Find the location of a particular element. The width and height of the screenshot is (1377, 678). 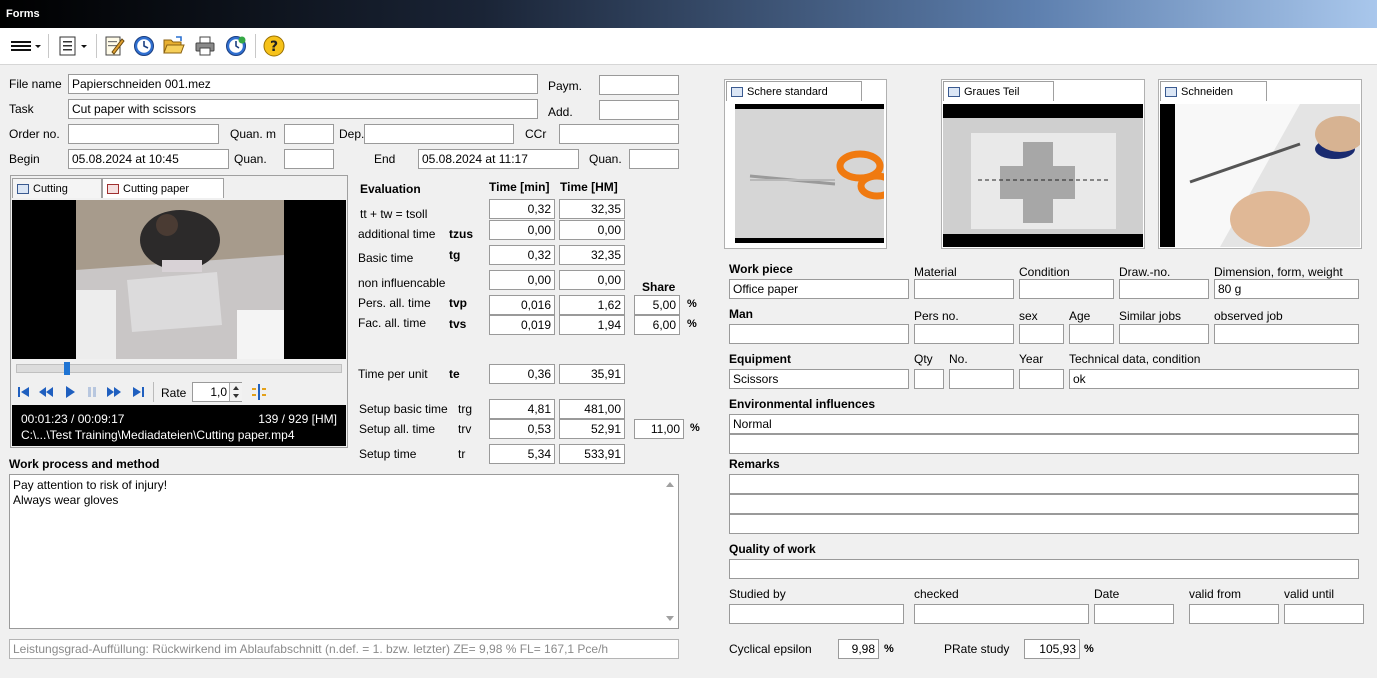

equipment-field: Scissors is located at coordinates (819, 379).